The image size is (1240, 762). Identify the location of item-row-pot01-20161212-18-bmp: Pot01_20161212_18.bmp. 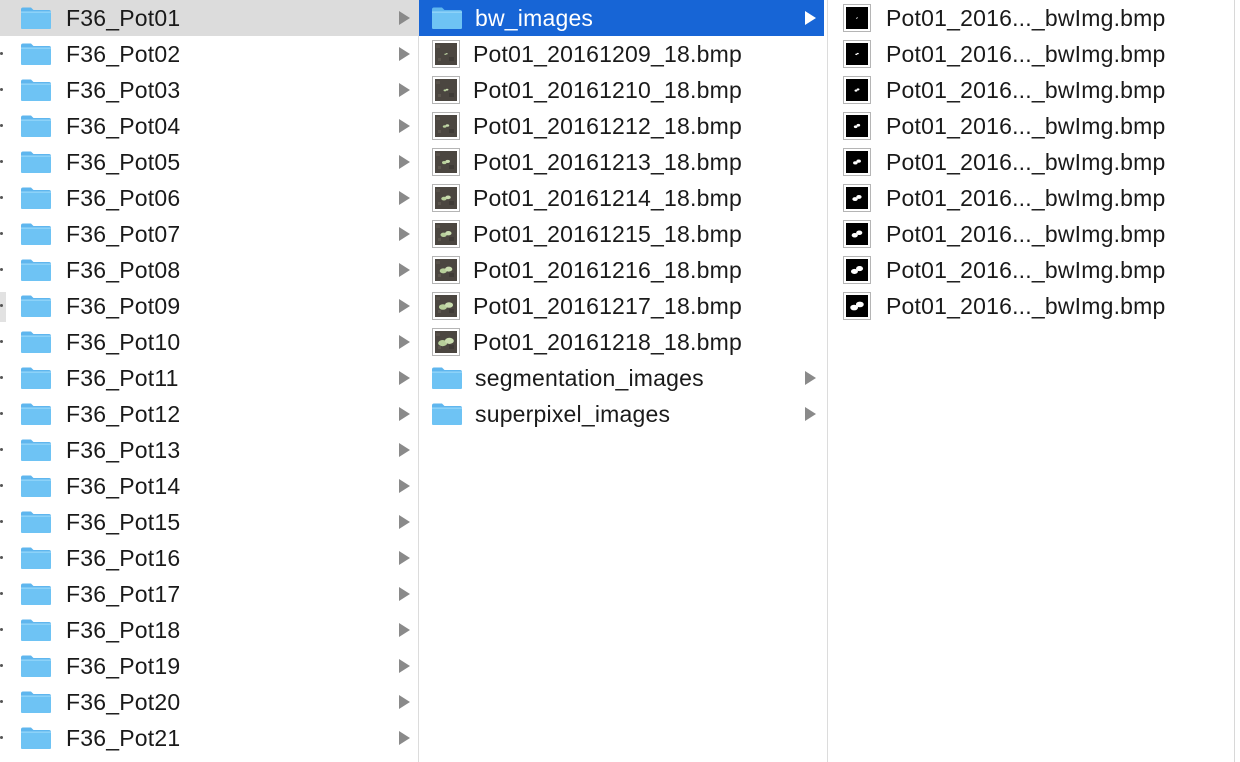
(621, 126).